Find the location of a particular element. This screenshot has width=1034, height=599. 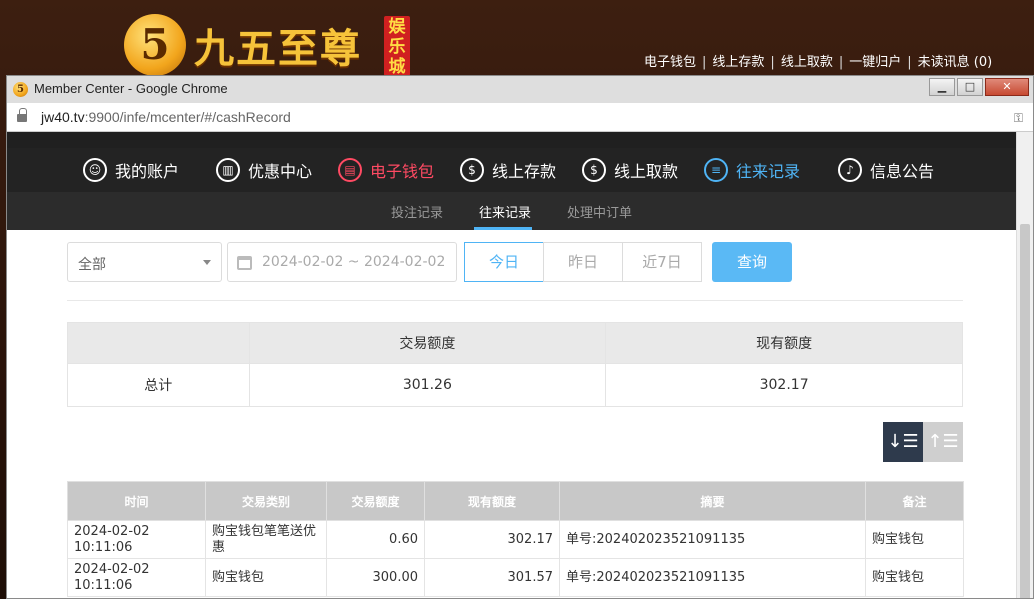

nav-item-withdraw: $ 线上取款 is located at coordinates (630, 170).